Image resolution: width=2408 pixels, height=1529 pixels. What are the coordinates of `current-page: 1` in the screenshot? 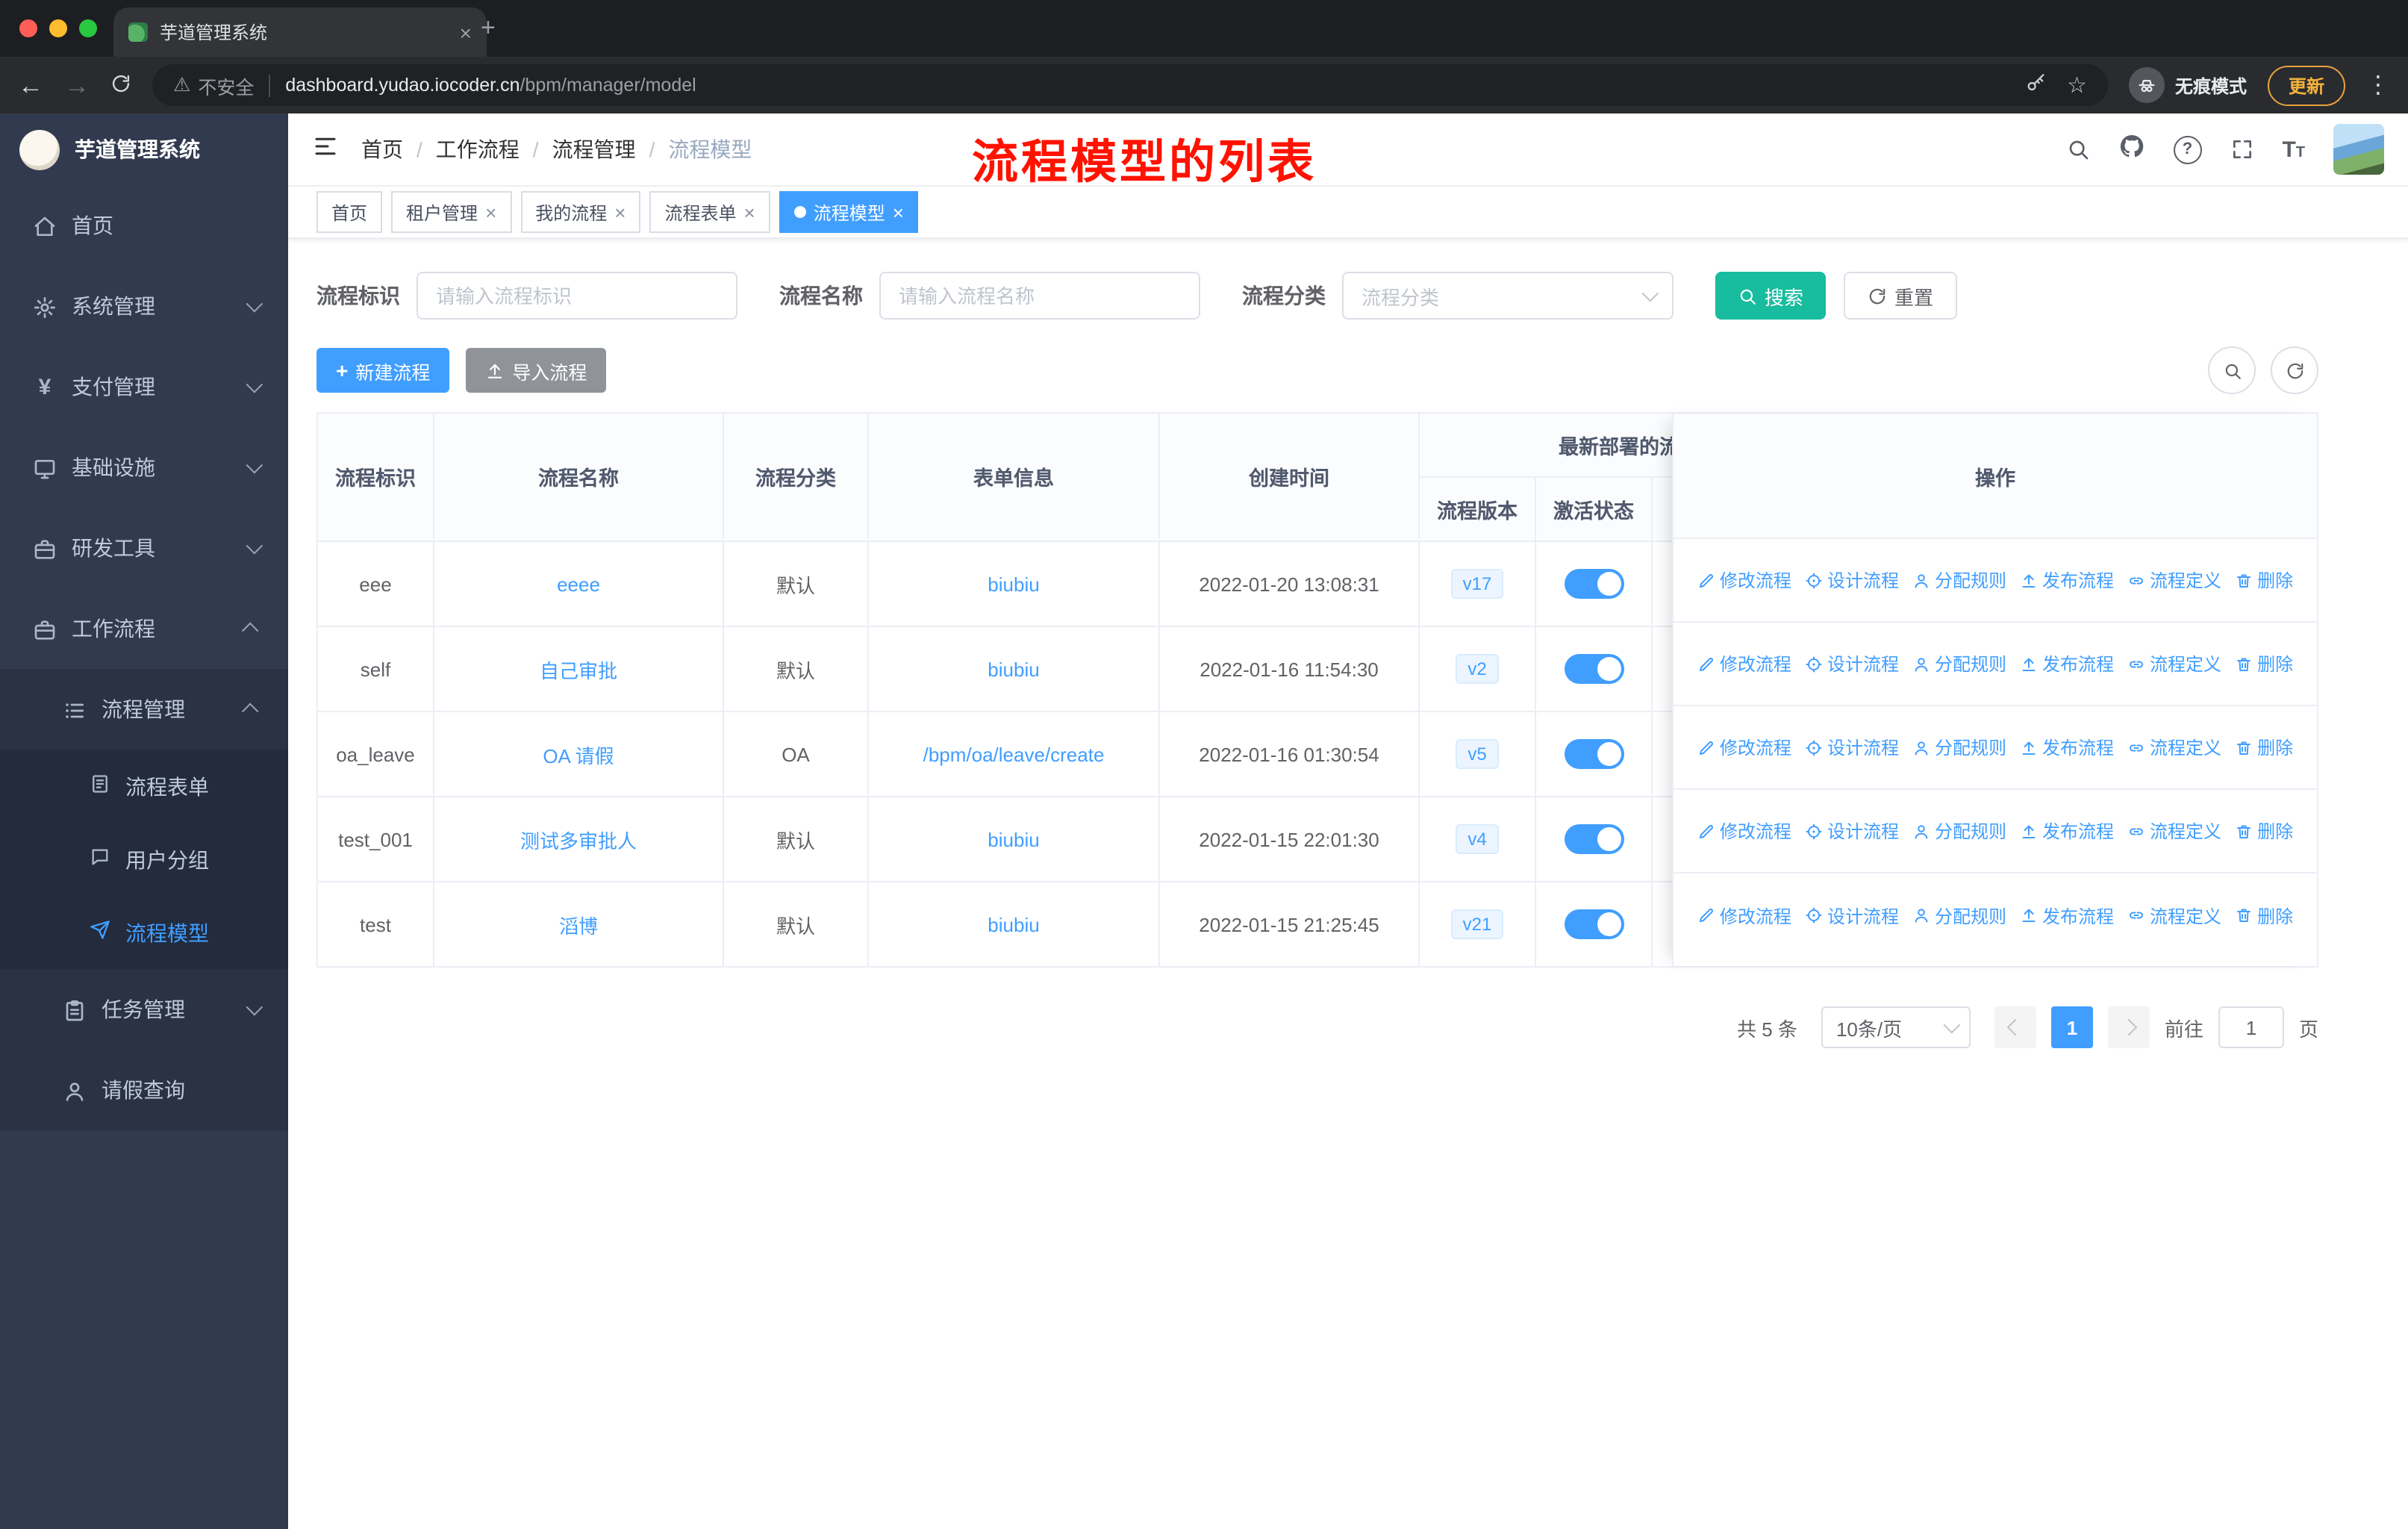 It's located at (2071, 1027).